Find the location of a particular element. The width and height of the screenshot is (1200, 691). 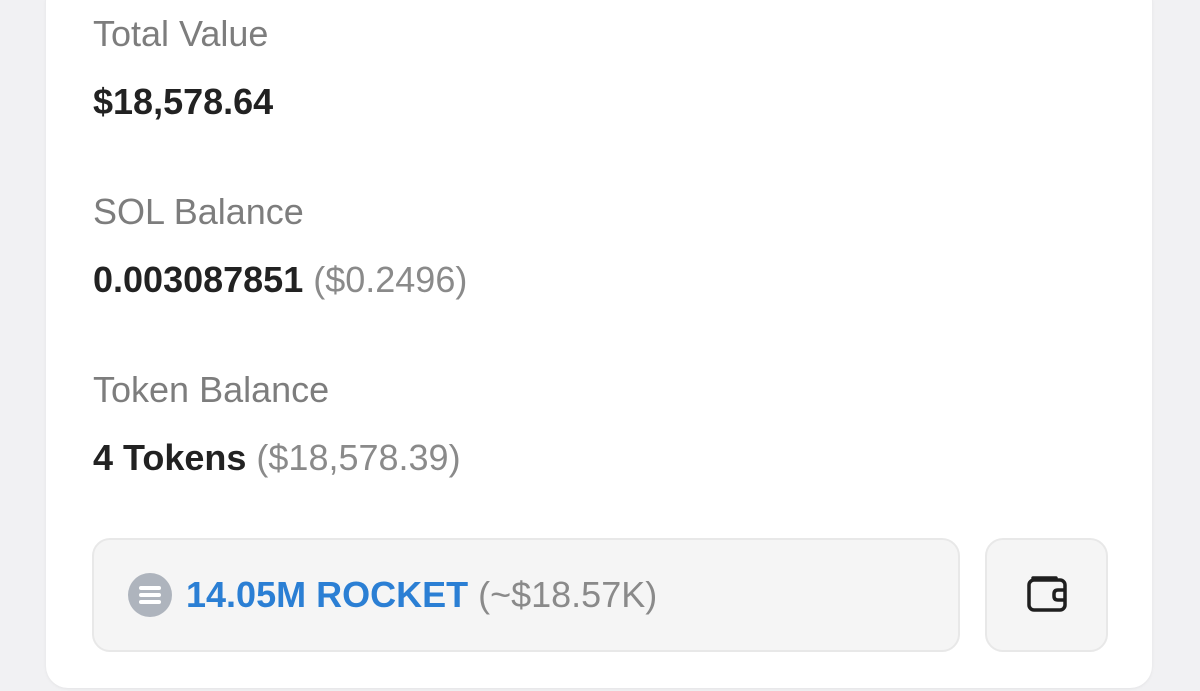

sol-balance-usd: ($0.2496) is located at coordinates (390, 279).